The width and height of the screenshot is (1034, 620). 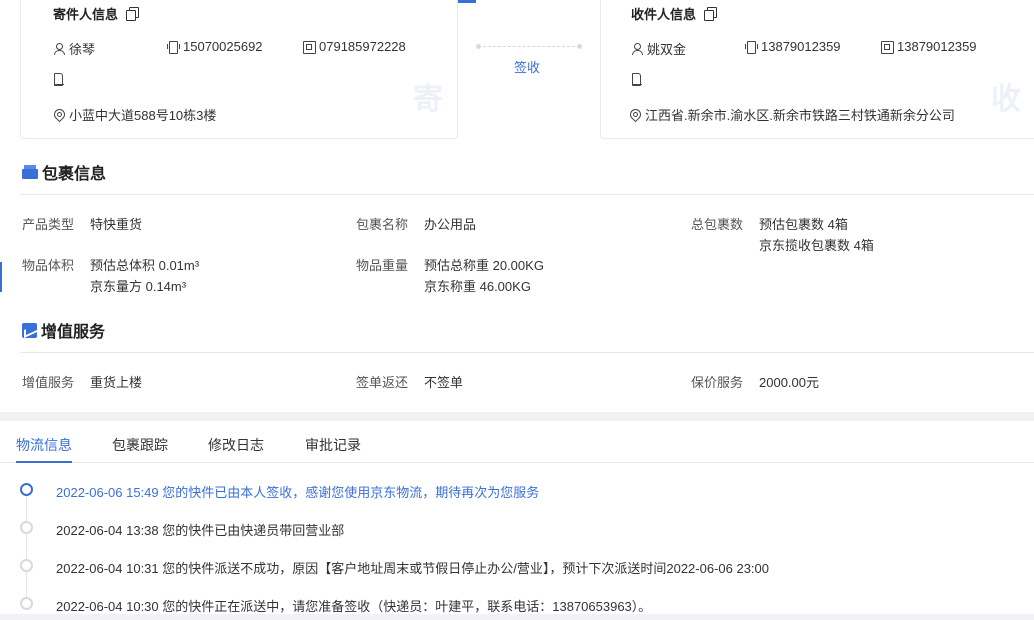 What do you see at coordinates (410, 382) in the screenshot?
I see `field-receipt-return: 签单返还 不签单` at bounding box center [410, 382].